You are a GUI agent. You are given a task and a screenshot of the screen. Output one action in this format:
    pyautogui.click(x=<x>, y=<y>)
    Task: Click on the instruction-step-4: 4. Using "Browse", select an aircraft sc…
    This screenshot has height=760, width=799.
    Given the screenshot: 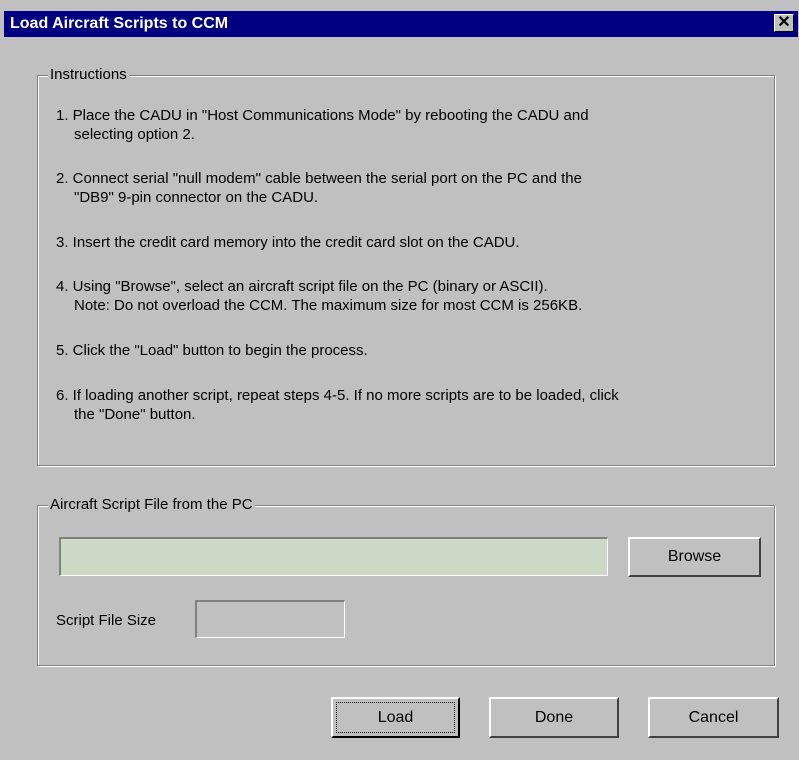 What is the action you would take?
    pyautogui.click(x=411, y=296)
    